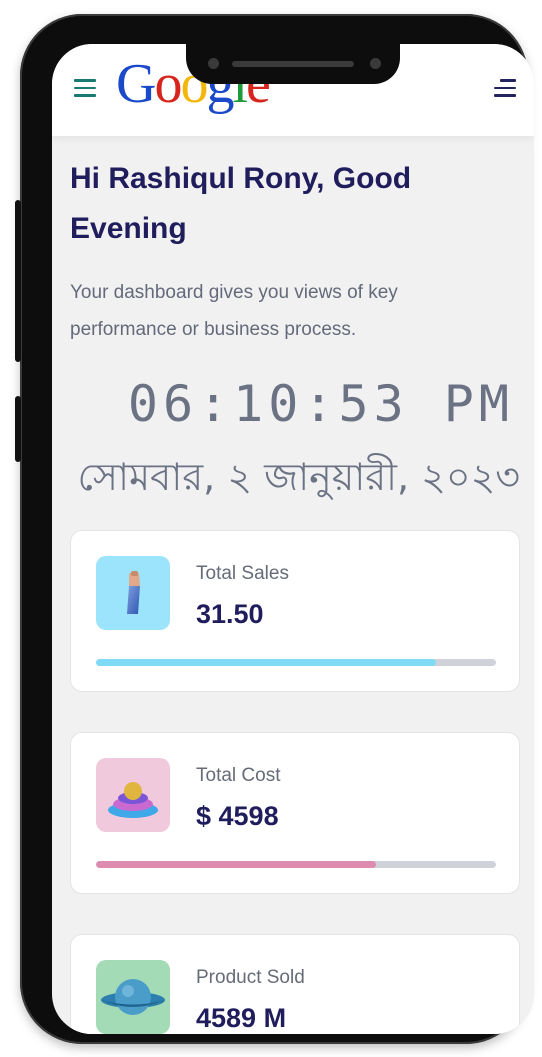 The height and width of the screenshot is (1057, 542). Describe the element at coordinates (238, 775) in the screenshot. I see `card-label: Total Cost` at that location.